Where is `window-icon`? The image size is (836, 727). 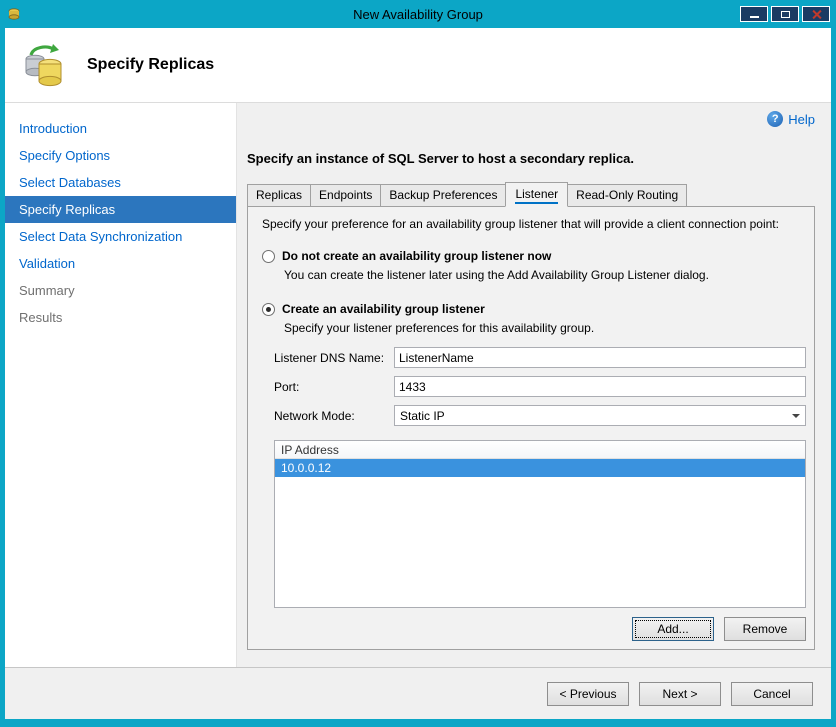 window-icon is located at coordinates (14, 14).